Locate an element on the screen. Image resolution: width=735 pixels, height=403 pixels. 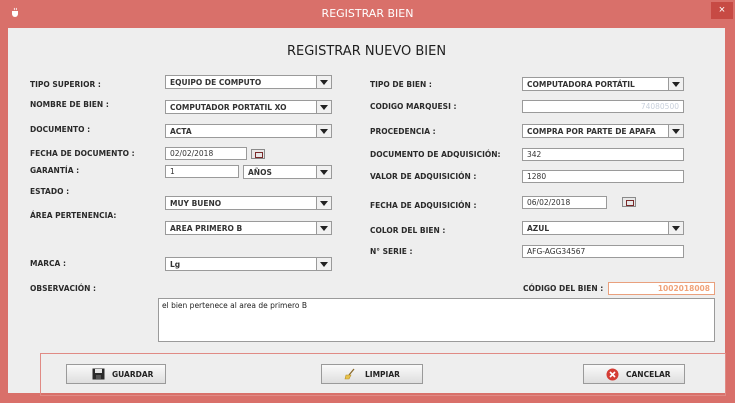
area-select: AREA PRIMERO B is located at coordinates (248, 228).